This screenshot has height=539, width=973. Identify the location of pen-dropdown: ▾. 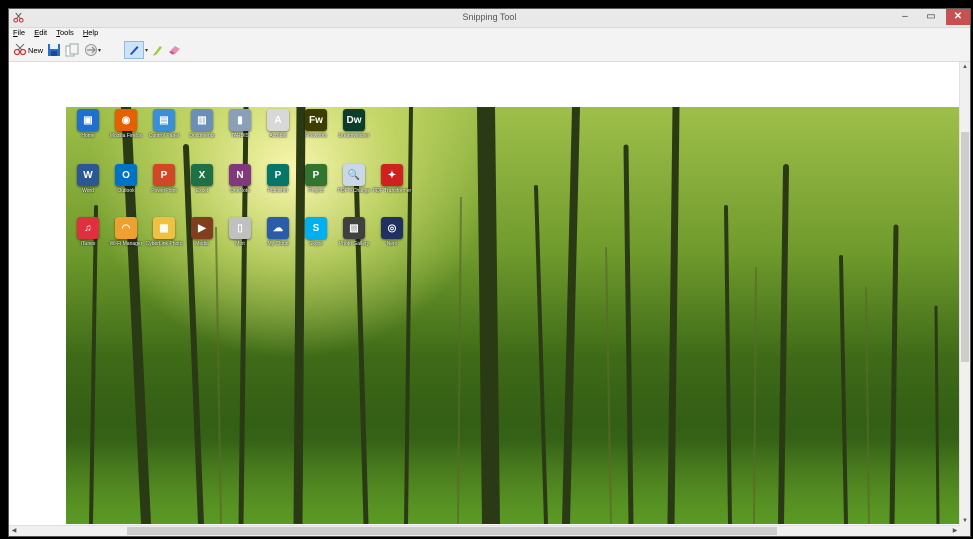
(146, 50).